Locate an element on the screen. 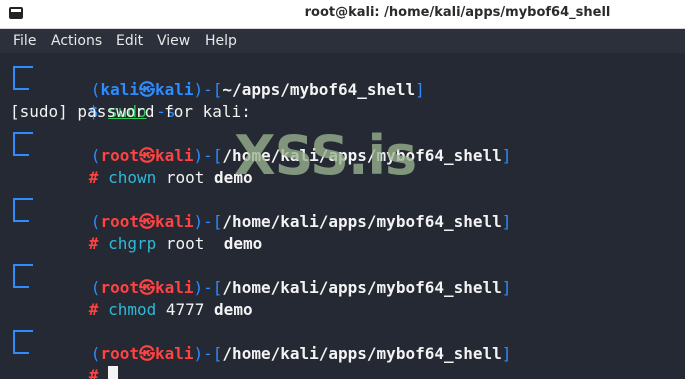  prompt-at-icon: ㉿ is located at coordinates (146, 353).